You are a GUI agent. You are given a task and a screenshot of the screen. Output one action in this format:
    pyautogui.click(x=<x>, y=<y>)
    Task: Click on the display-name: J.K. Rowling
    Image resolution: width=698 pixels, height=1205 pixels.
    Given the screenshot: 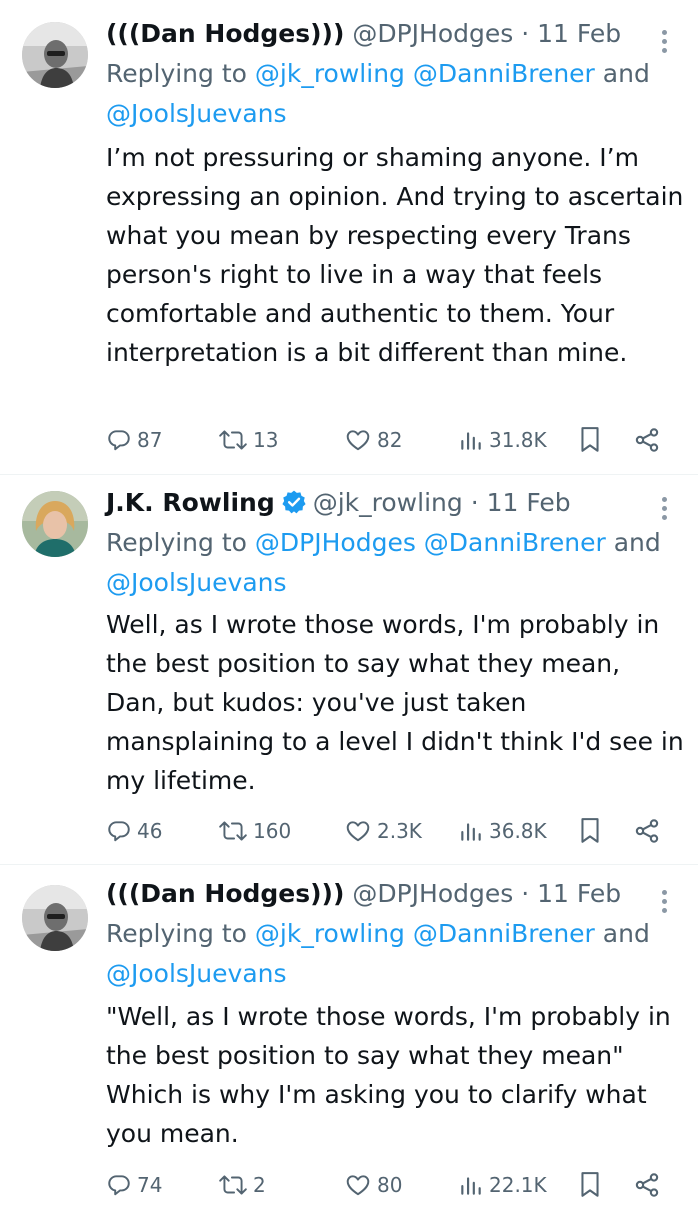 What is the action you would take?
    pyautogui.click(x=190, y=502)
    